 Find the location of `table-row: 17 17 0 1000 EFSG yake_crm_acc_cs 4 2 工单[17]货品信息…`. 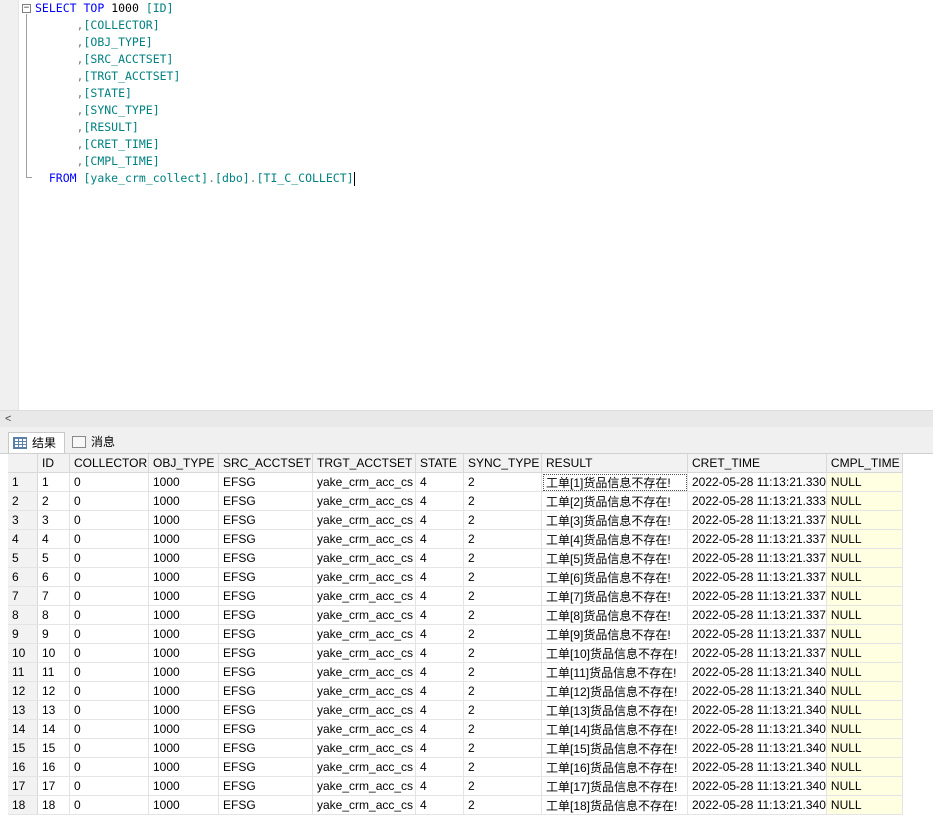

table-row: 17 17 0 1000 EFSG yake_crm_acc_cs 4 2 工单[17]货品信息… is located at coordinates (455, 786).